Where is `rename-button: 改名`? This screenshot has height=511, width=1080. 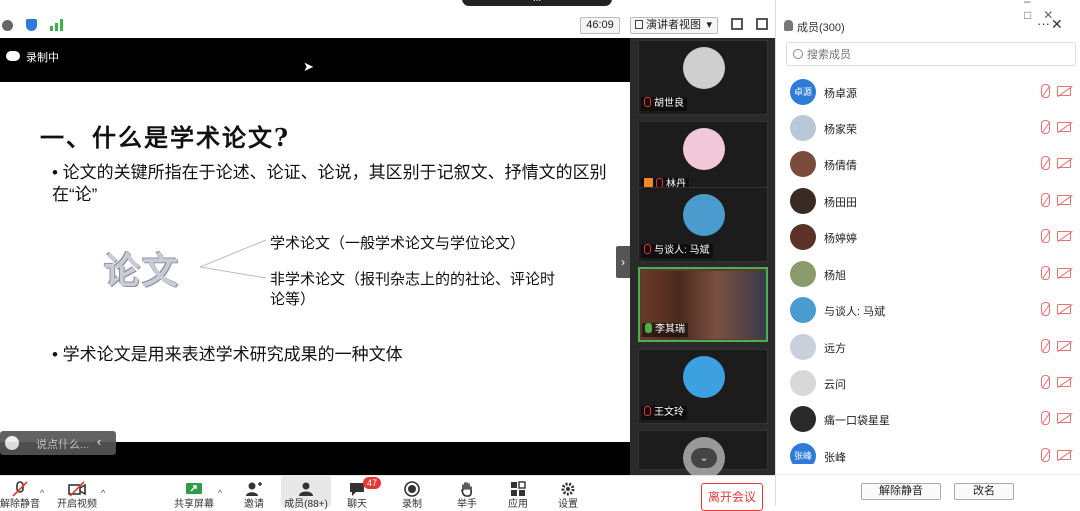 rename-button: 改名 is located at coordinates (984, 491).